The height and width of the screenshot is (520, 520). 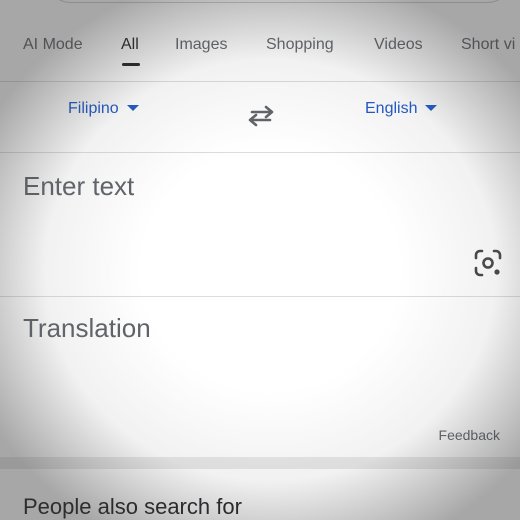 What do you see at coordinates (300, 45) in the screenshot?
I see `tab-shopping: Shopping` at bounding box center [300, 45].